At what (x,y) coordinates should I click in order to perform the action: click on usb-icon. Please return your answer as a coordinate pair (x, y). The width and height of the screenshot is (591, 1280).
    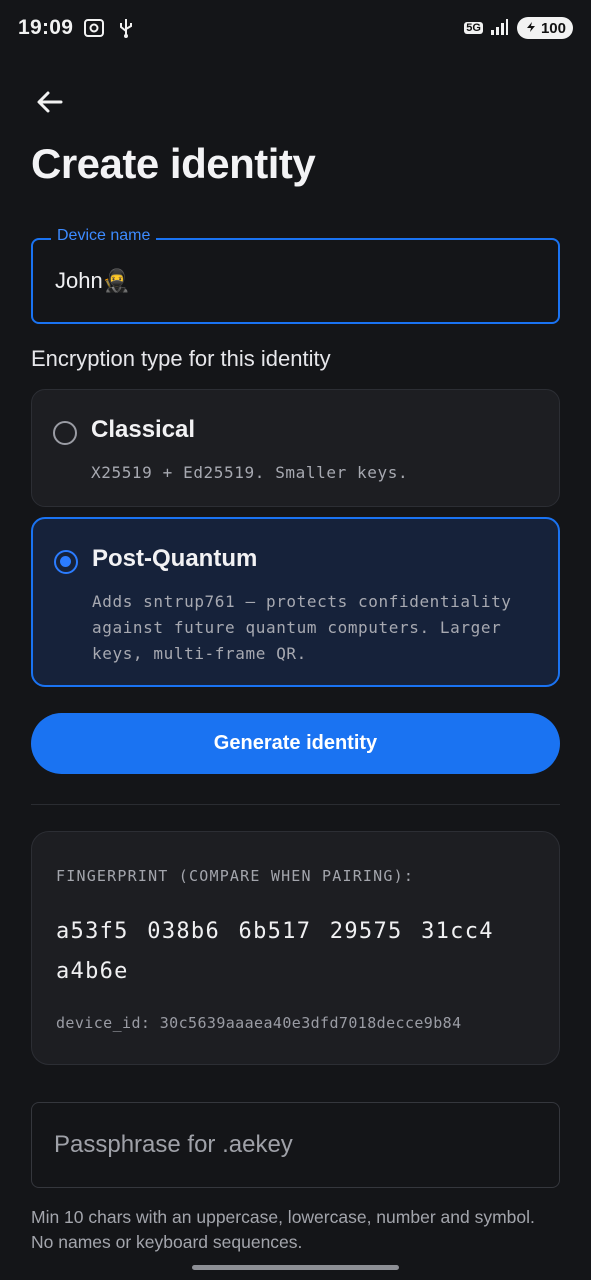
    Looking at the image, I should click on (126, 28).